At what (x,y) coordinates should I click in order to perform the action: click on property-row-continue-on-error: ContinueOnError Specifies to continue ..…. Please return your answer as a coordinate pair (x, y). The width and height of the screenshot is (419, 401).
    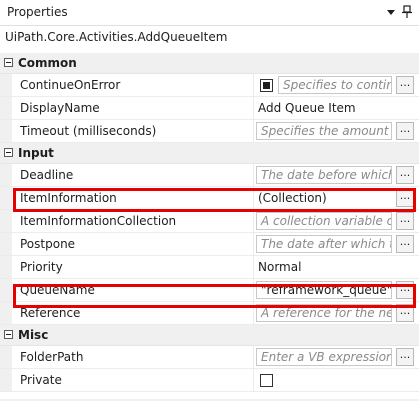
    Looking at the image, I should click on (209, 85).